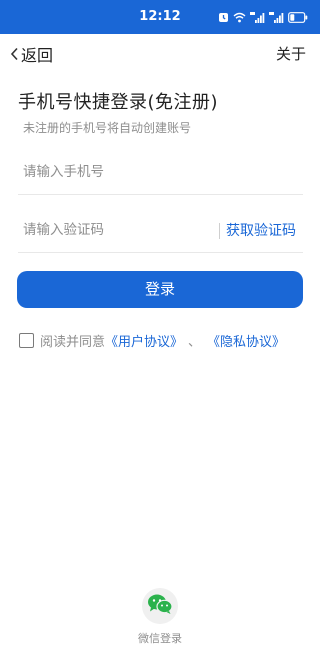 This screenshot has height=660, width=320. I want to click on wechat-login-button, so click(160, 606).